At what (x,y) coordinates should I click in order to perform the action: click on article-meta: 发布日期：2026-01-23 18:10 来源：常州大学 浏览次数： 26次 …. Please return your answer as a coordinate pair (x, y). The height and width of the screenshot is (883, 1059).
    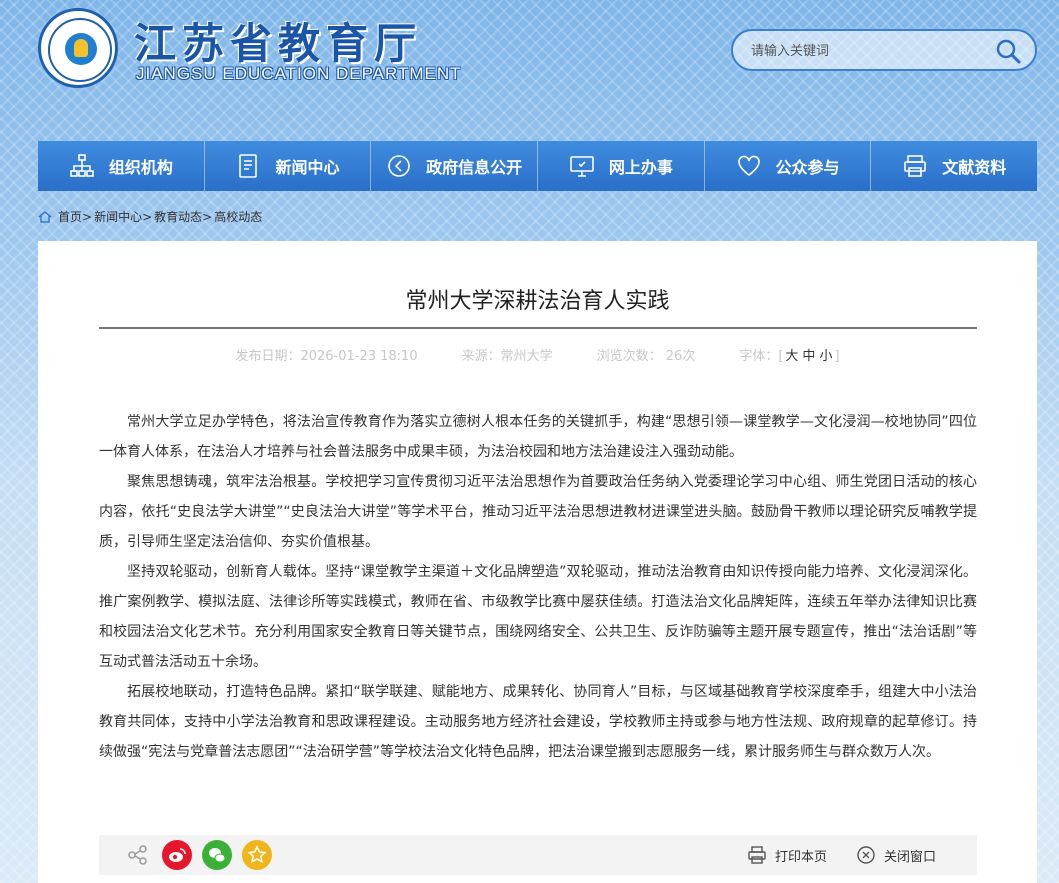
    Looking at the image, I should click on (537, 355).